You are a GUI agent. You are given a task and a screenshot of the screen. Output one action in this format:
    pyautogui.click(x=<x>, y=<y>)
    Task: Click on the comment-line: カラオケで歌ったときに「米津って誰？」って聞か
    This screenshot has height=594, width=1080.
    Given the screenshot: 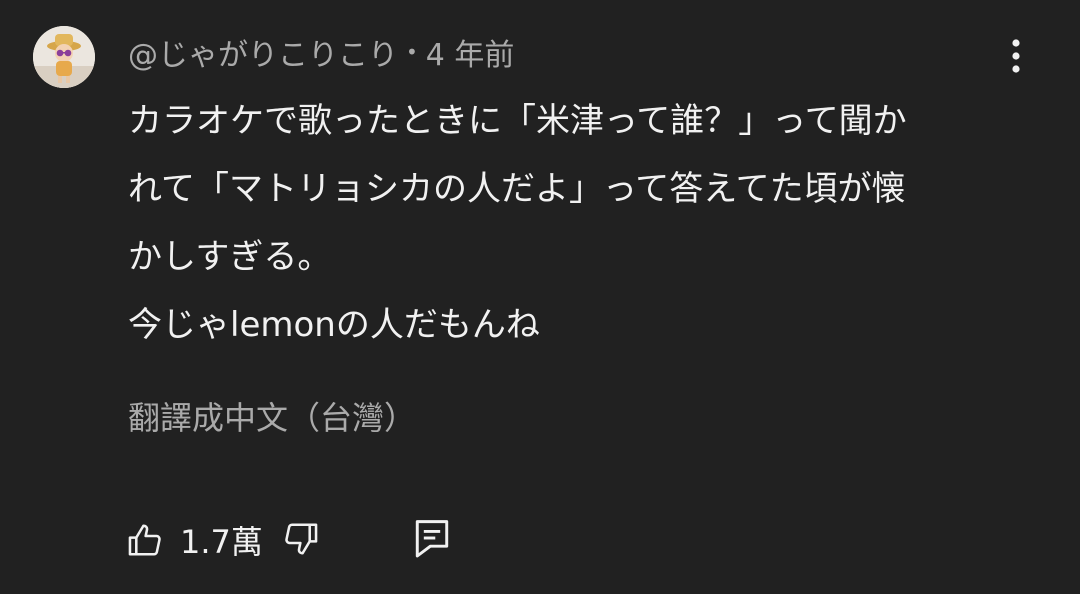 What is the action you would take?
    pyautogui.click(x=517, y=121)
    